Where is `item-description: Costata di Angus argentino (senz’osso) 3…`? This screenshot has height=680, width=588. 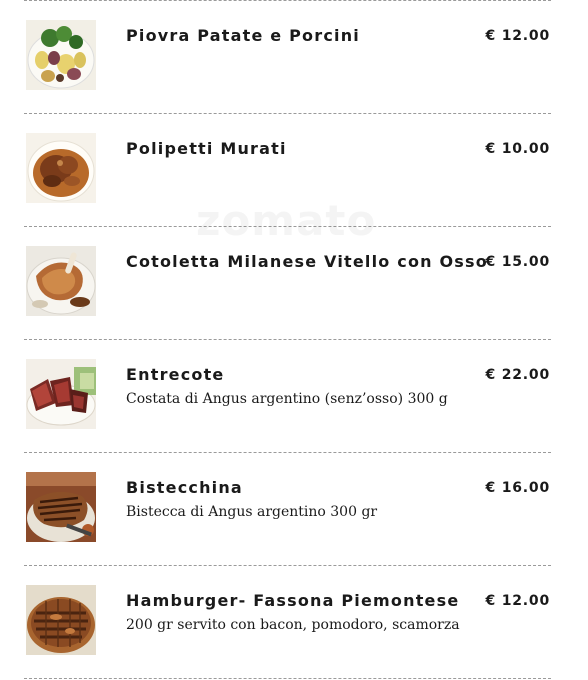
item-description: Costata di Angus argentino (senz’osso) 3… is located at coordinates (287, 399).